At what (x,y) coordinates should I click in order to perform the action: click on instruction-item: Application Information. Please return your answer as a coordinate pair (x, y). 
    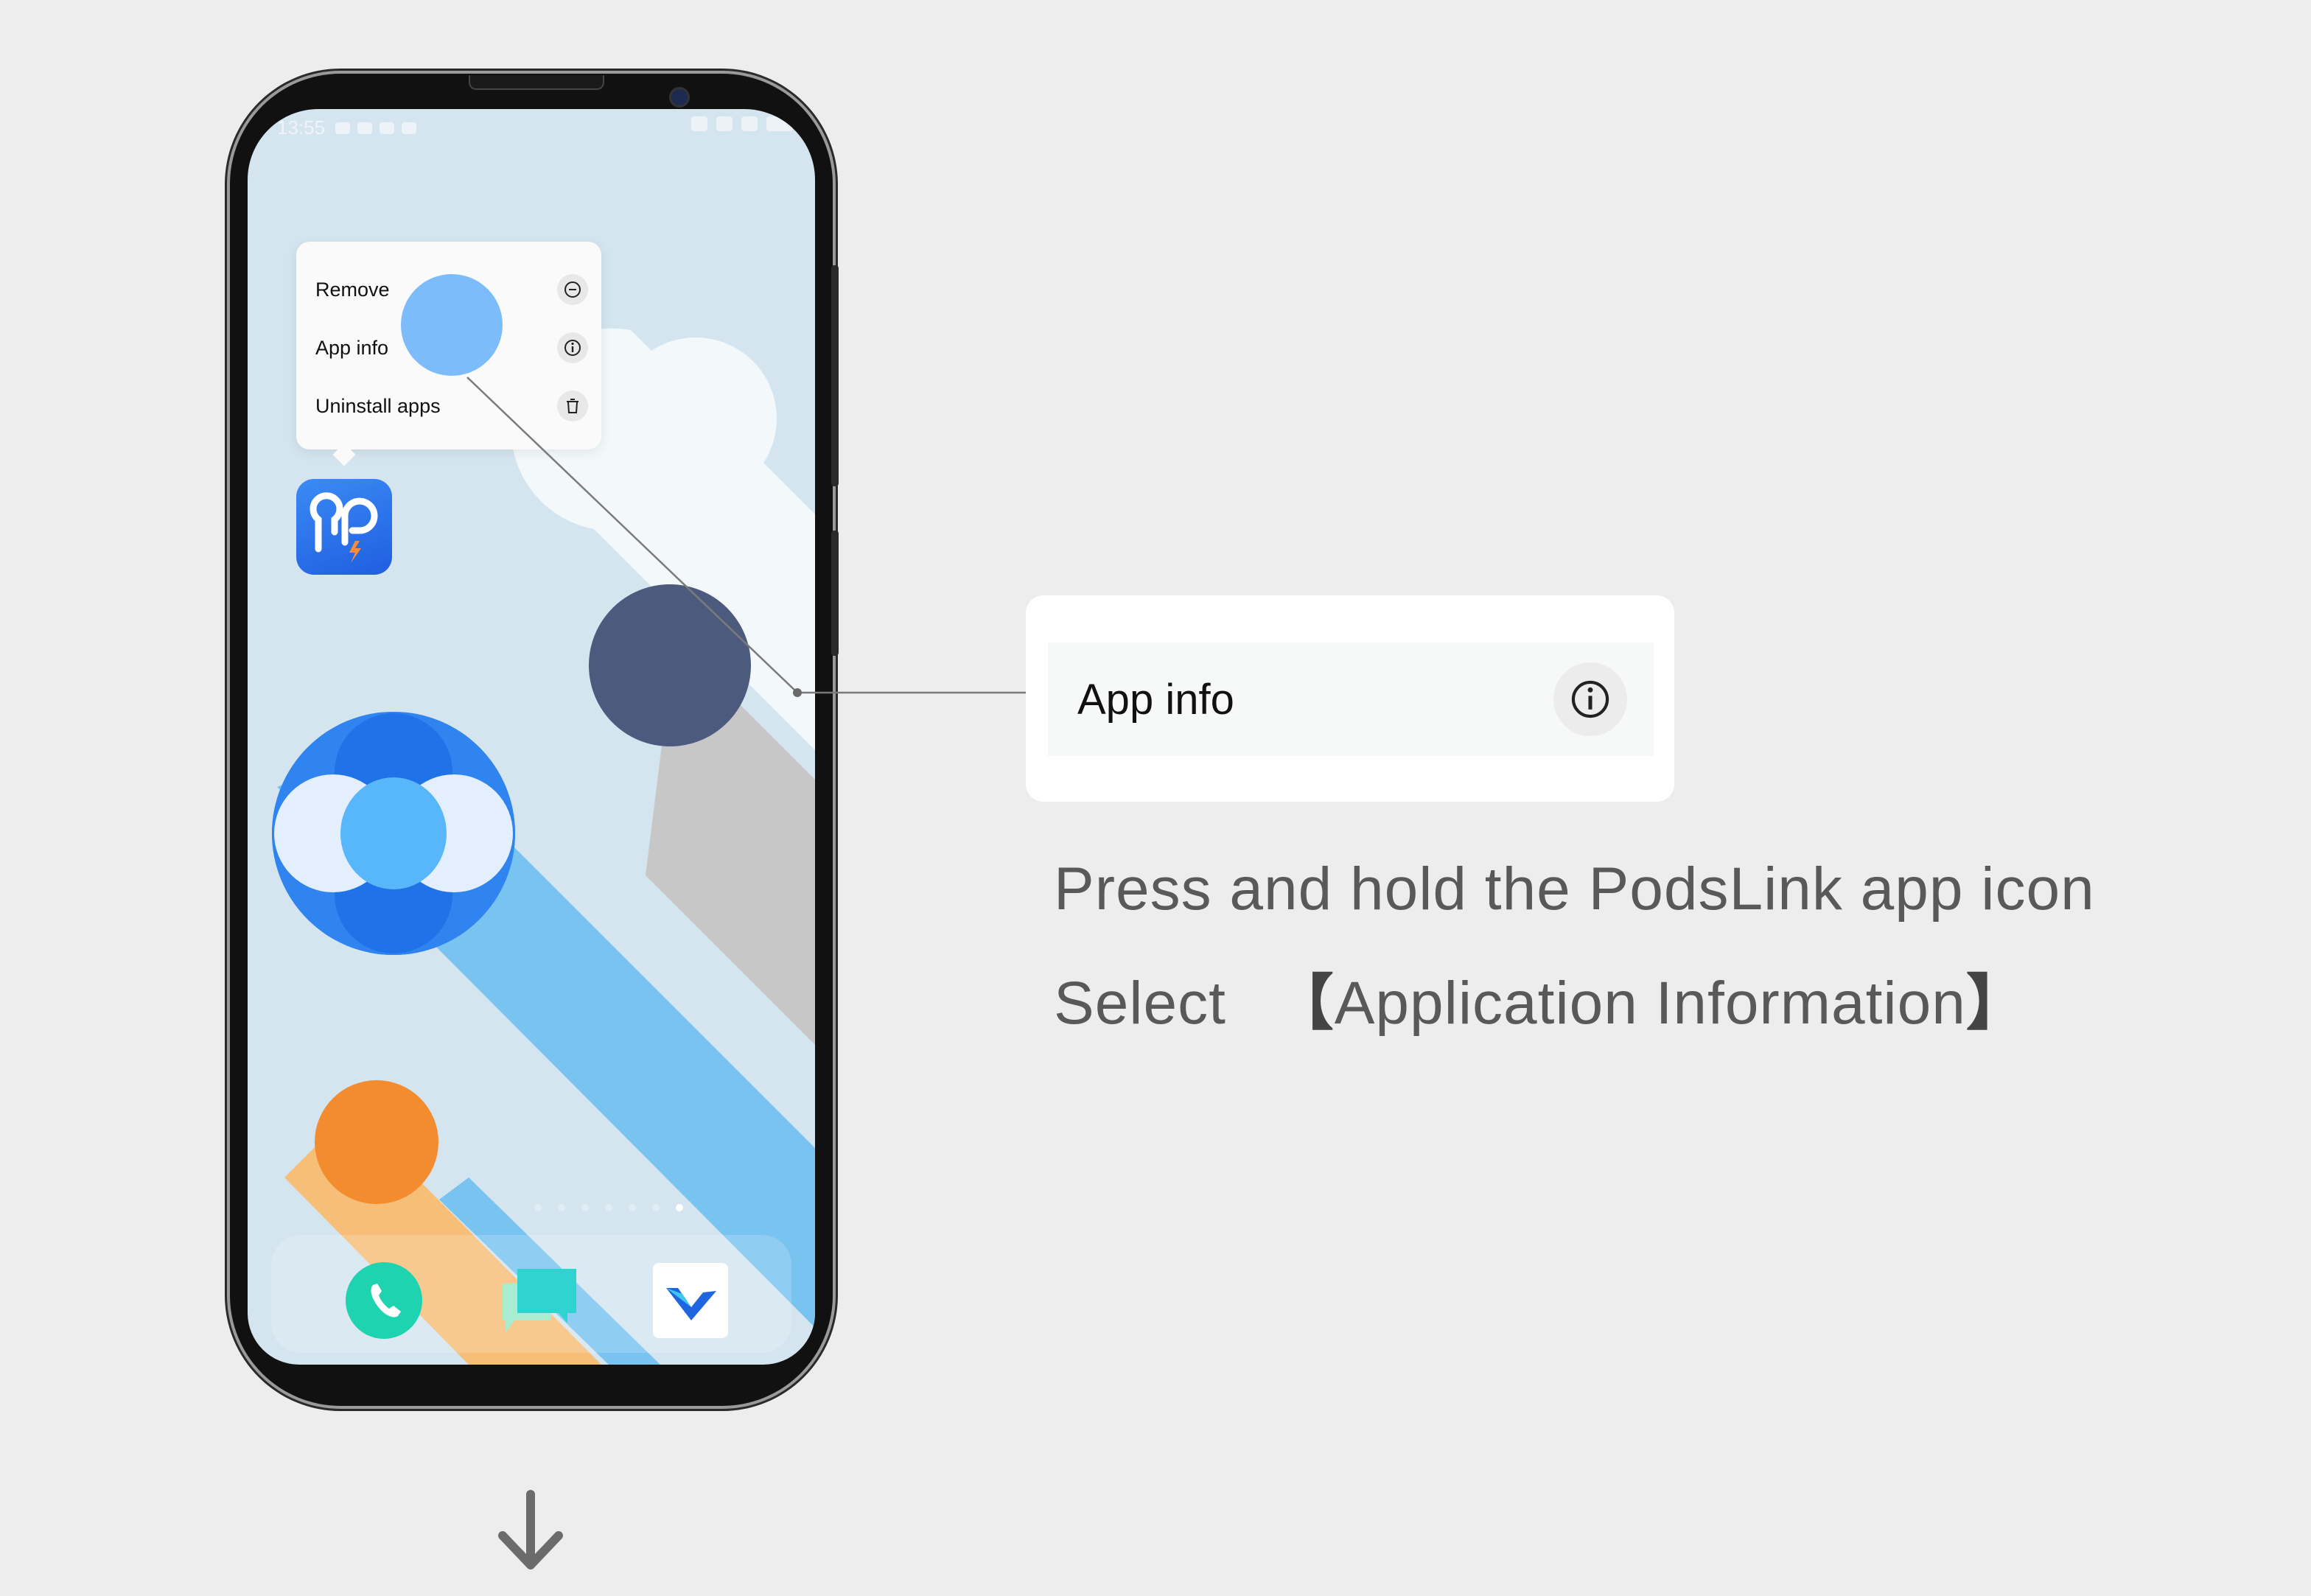
    Looking at the image, I should click on (1650, 1003).